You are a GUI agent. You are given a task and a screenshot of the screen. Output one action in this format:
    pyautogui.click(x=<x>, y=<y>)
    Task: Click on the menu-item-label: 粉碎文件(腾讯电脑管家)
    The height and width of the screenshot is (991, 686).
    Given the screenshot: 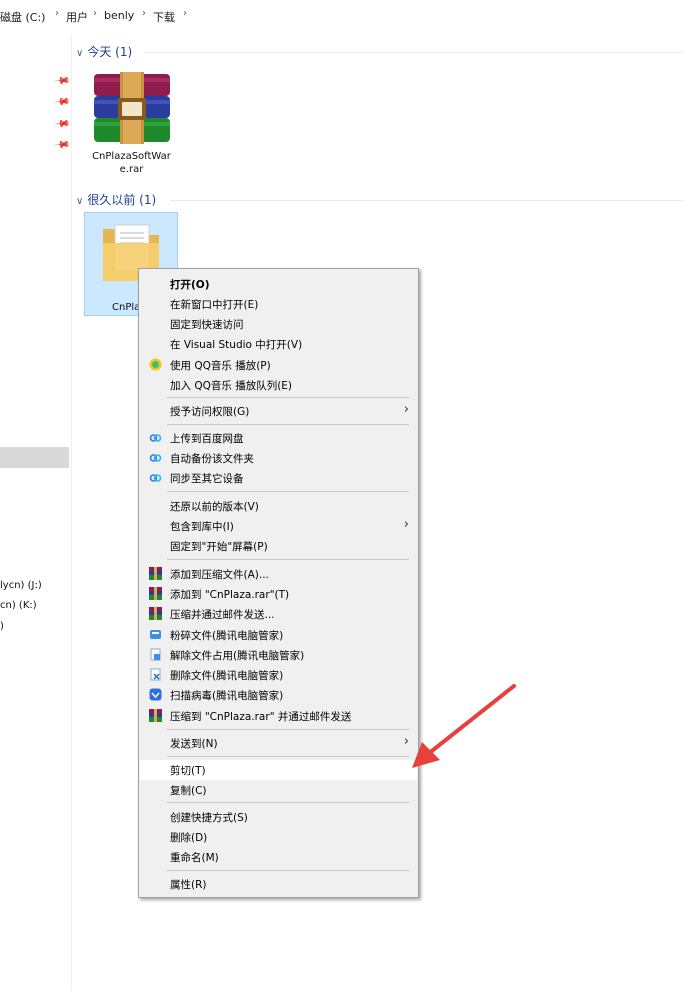 What is the action you would take?
    pyautogui.click(x=227, y=636)
    